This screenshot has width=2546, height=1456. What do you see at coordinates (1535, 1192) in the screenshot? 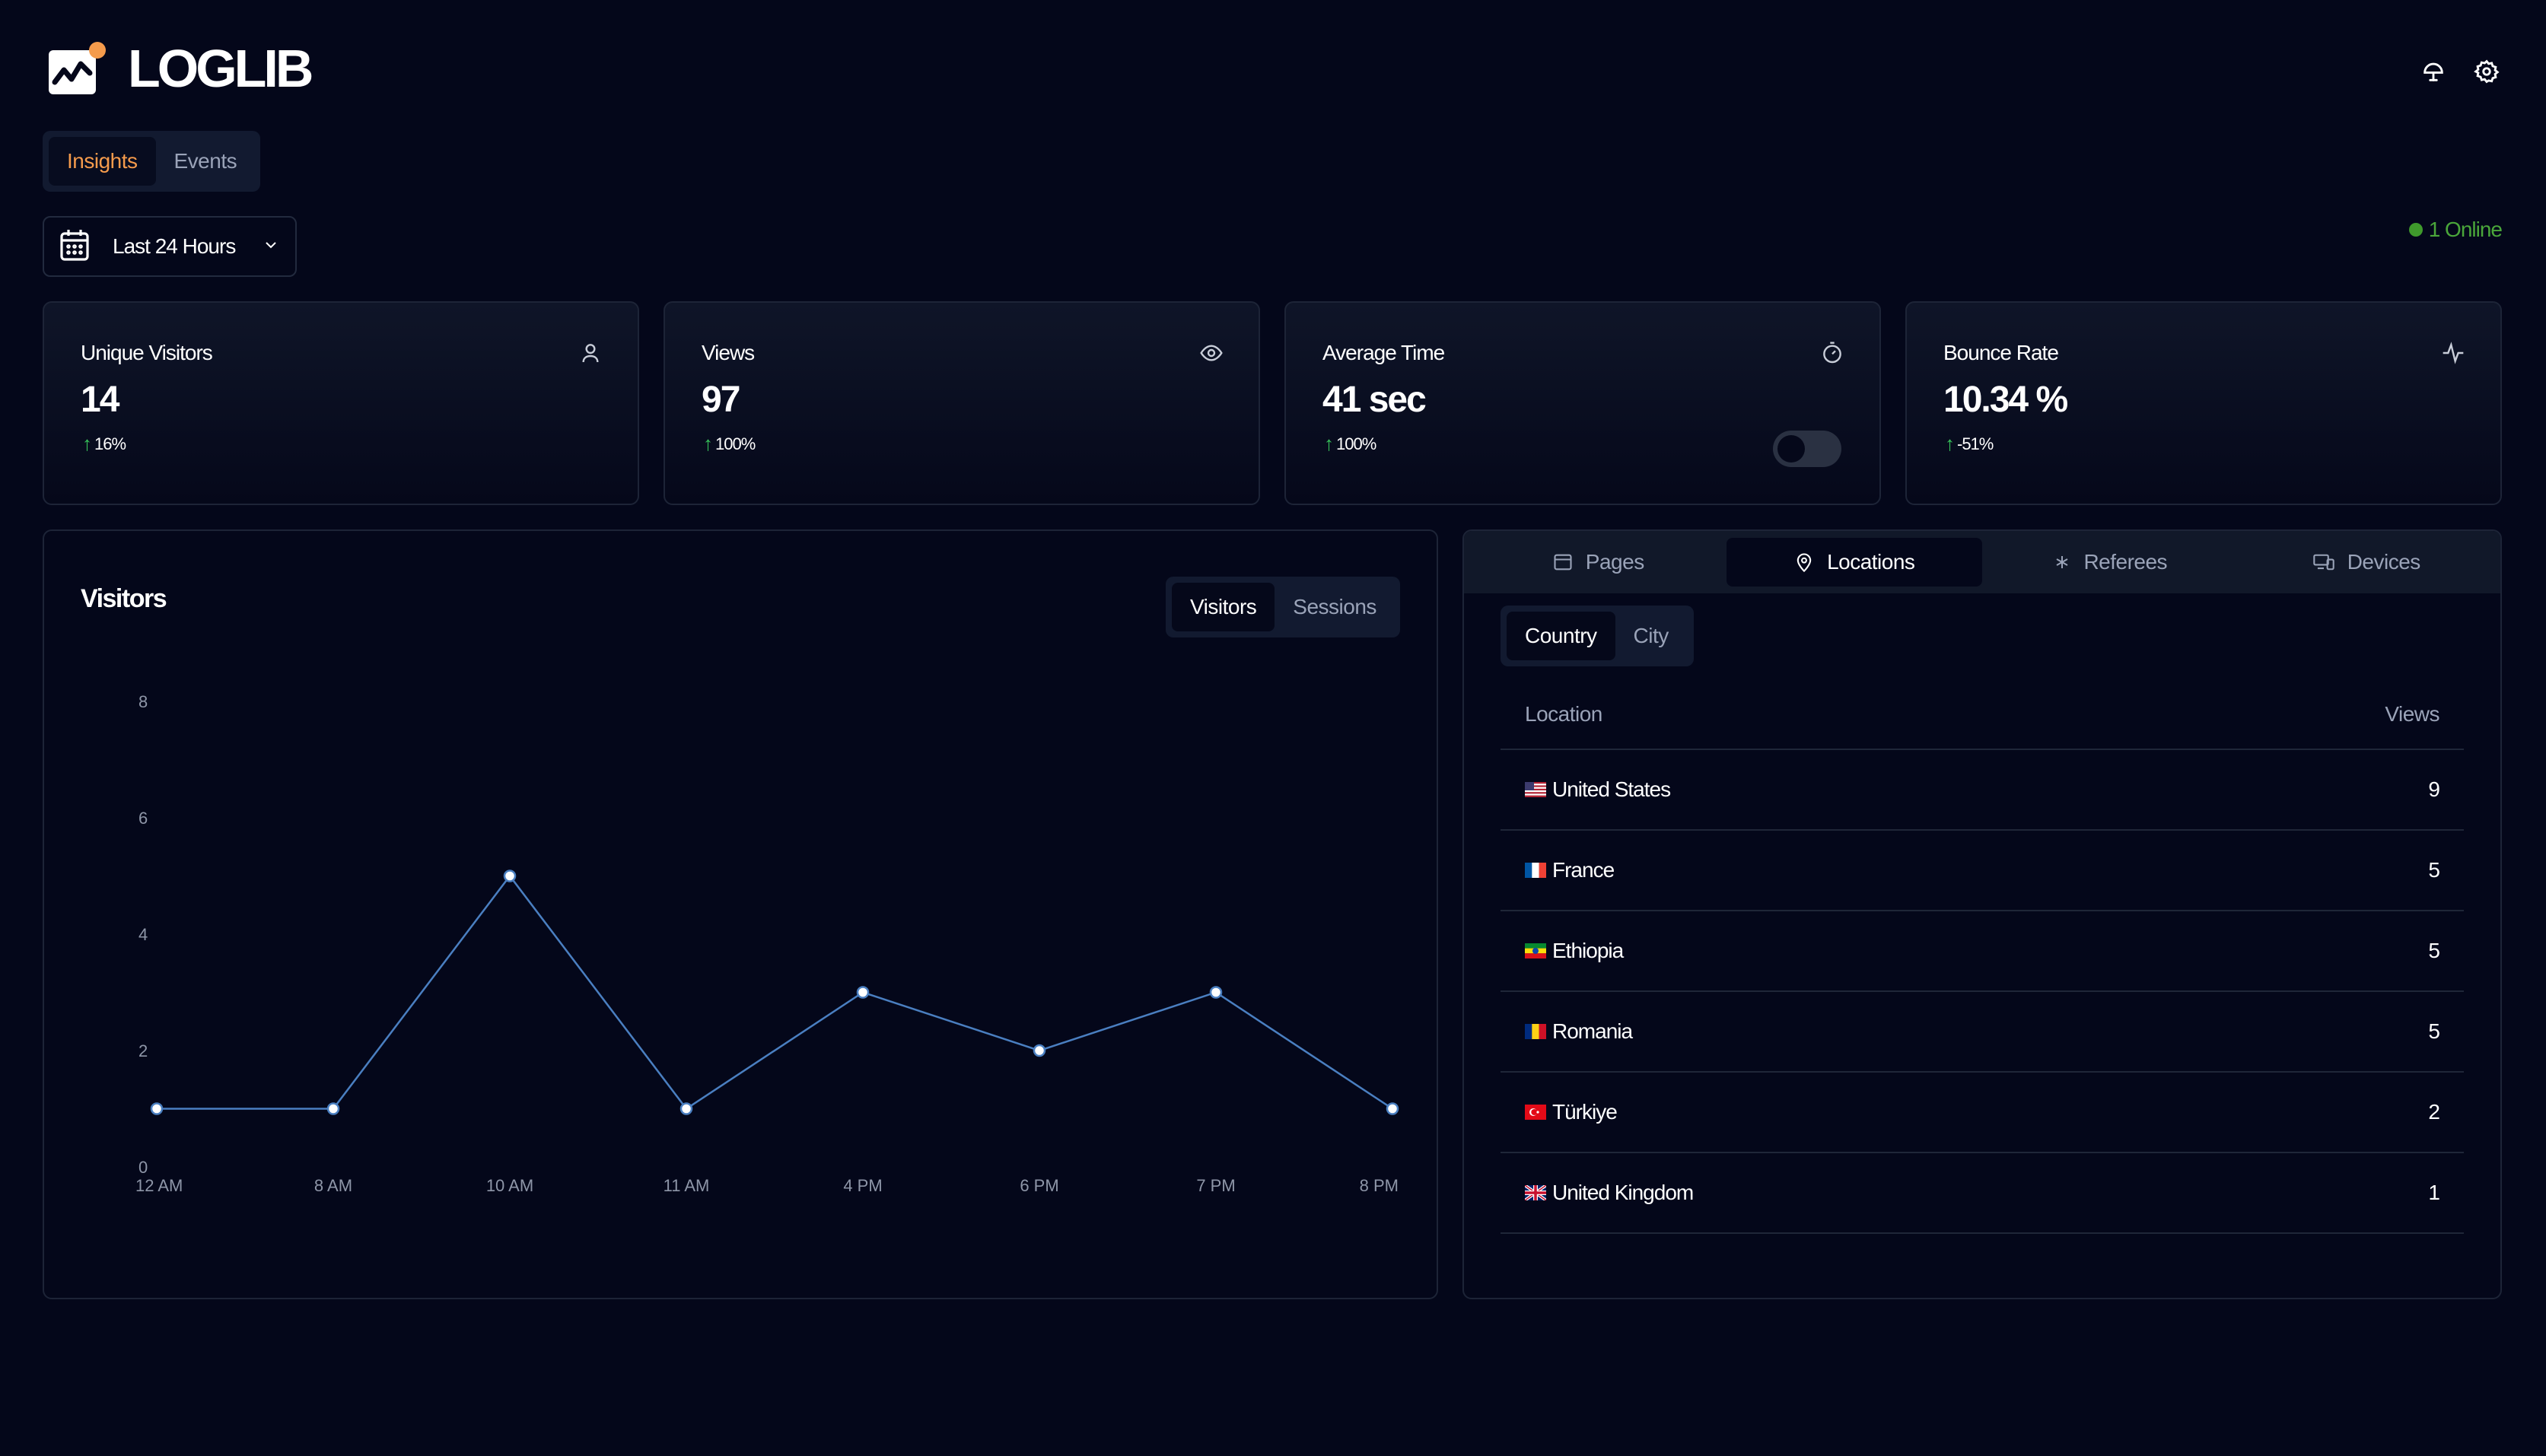
I see `gb-flag-icon` at bounding box center [1535, 1192].